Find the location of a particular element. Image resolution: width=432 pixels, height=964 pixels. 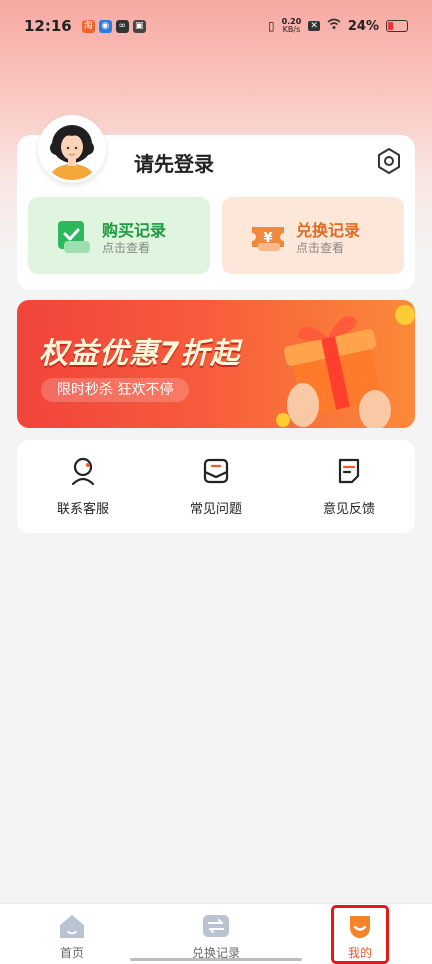

service-label: 意见反馈 is located at coordinates (348, 509).